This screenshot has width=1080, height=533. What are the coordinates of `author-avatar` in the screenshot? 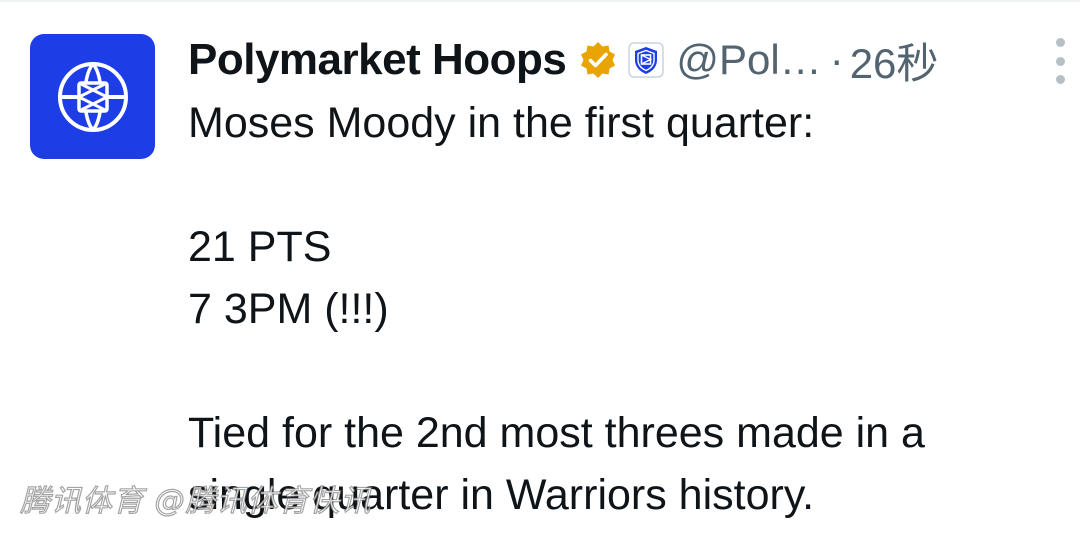 It's located at (92, 96).